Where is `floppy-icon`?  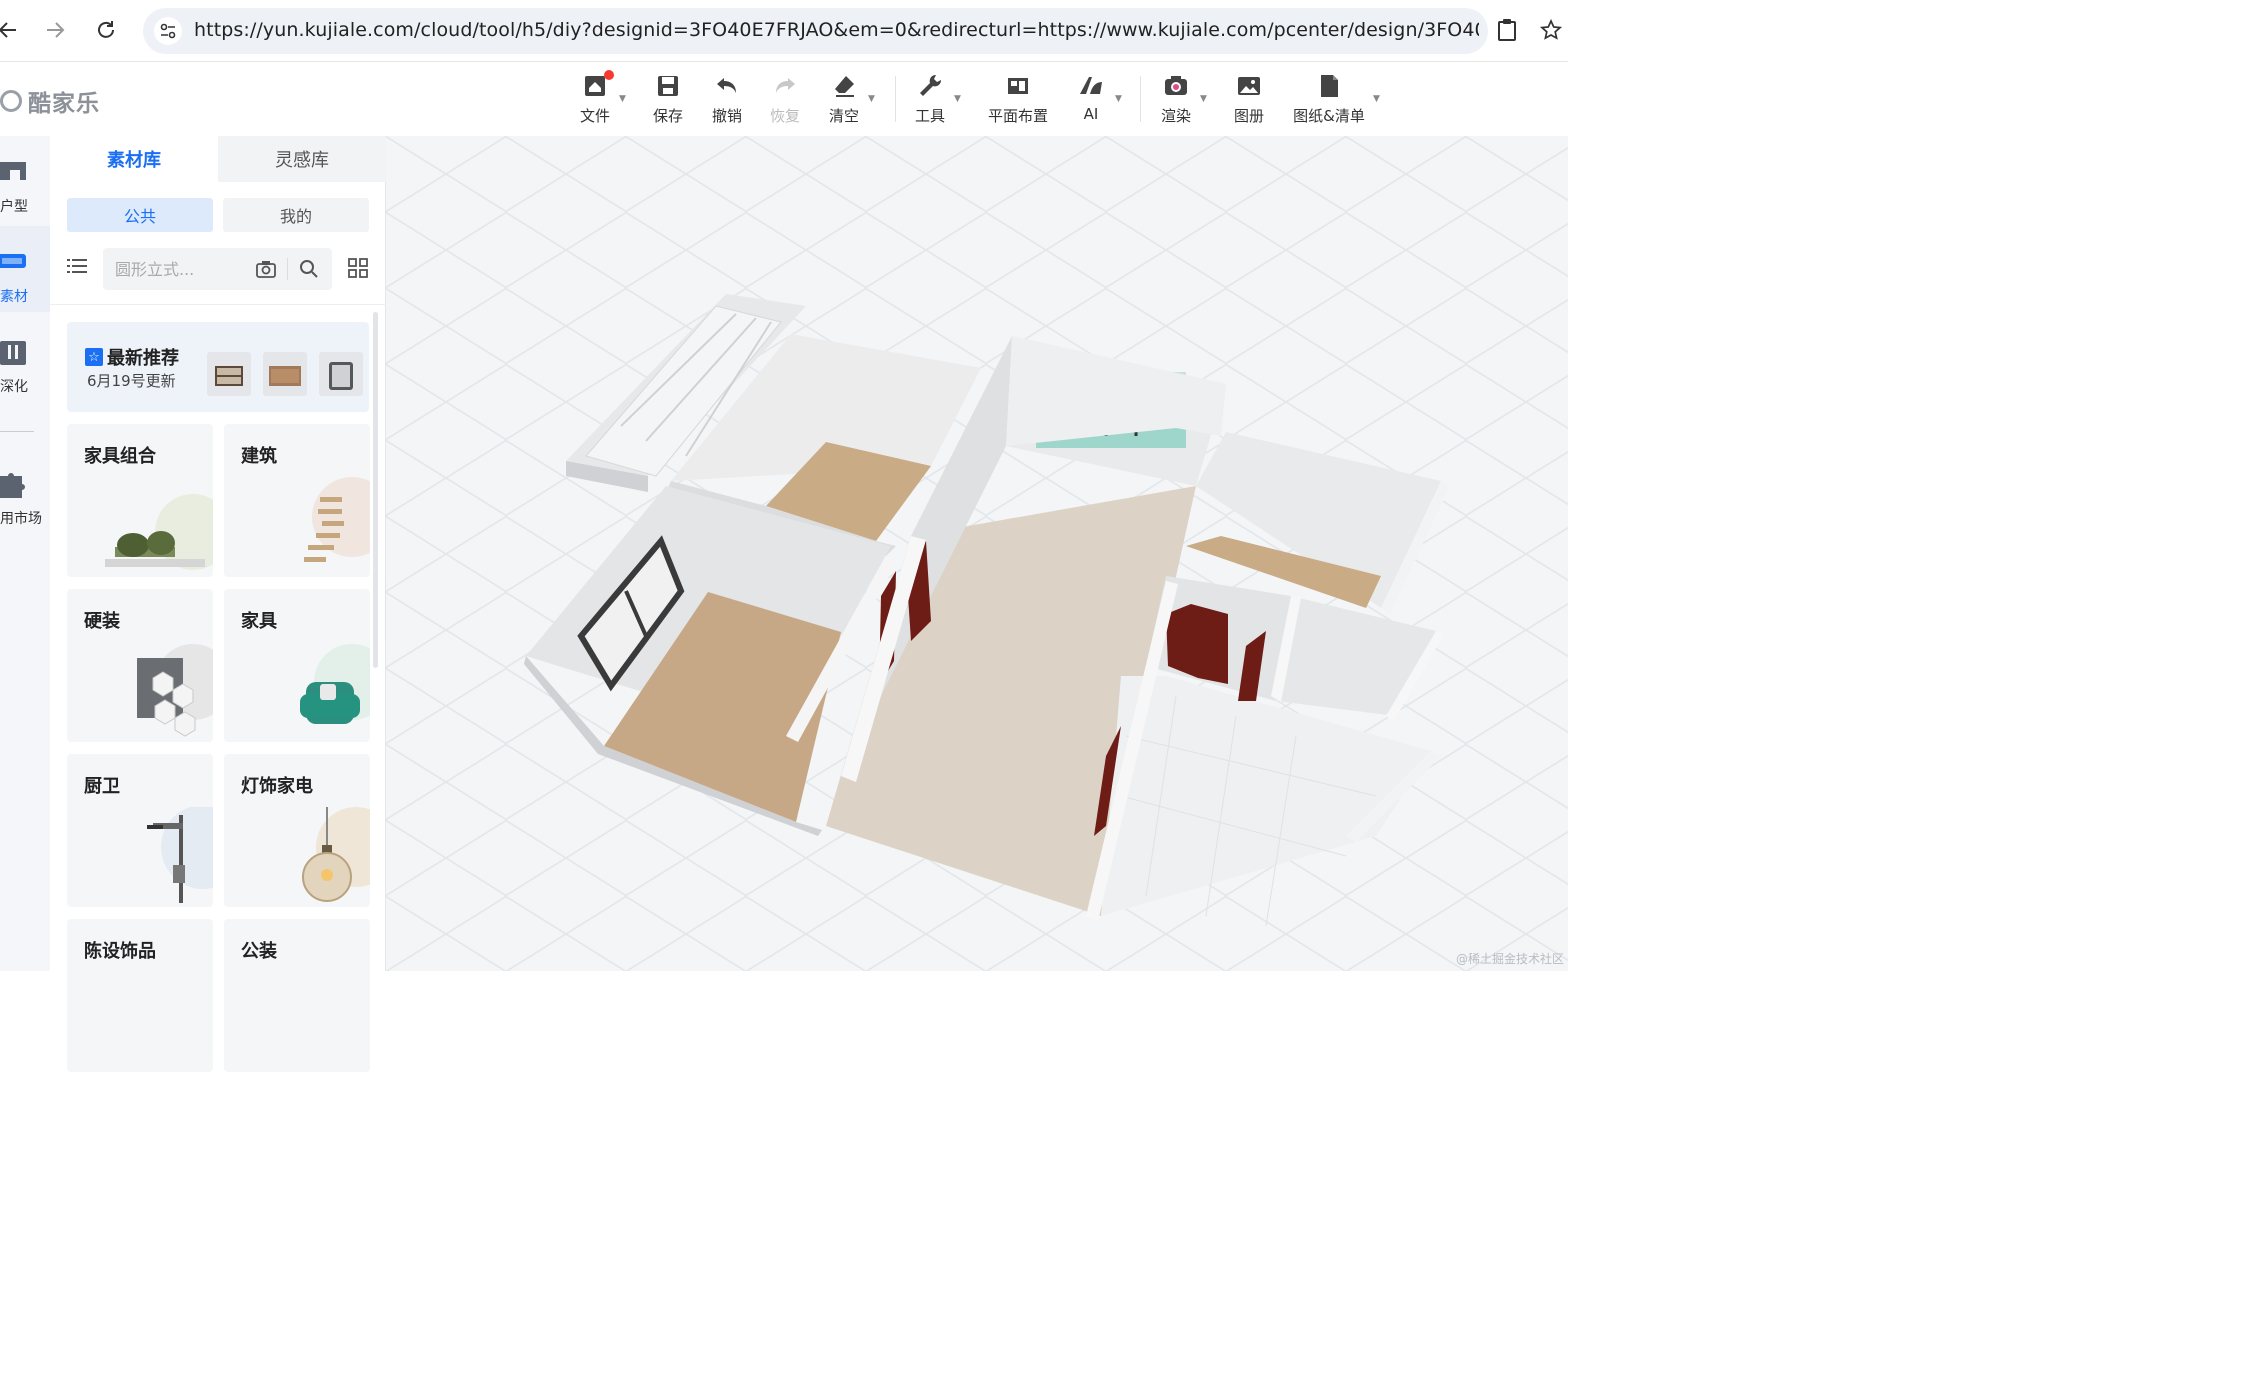 floppy-icon is located at coordinates (668, 86).